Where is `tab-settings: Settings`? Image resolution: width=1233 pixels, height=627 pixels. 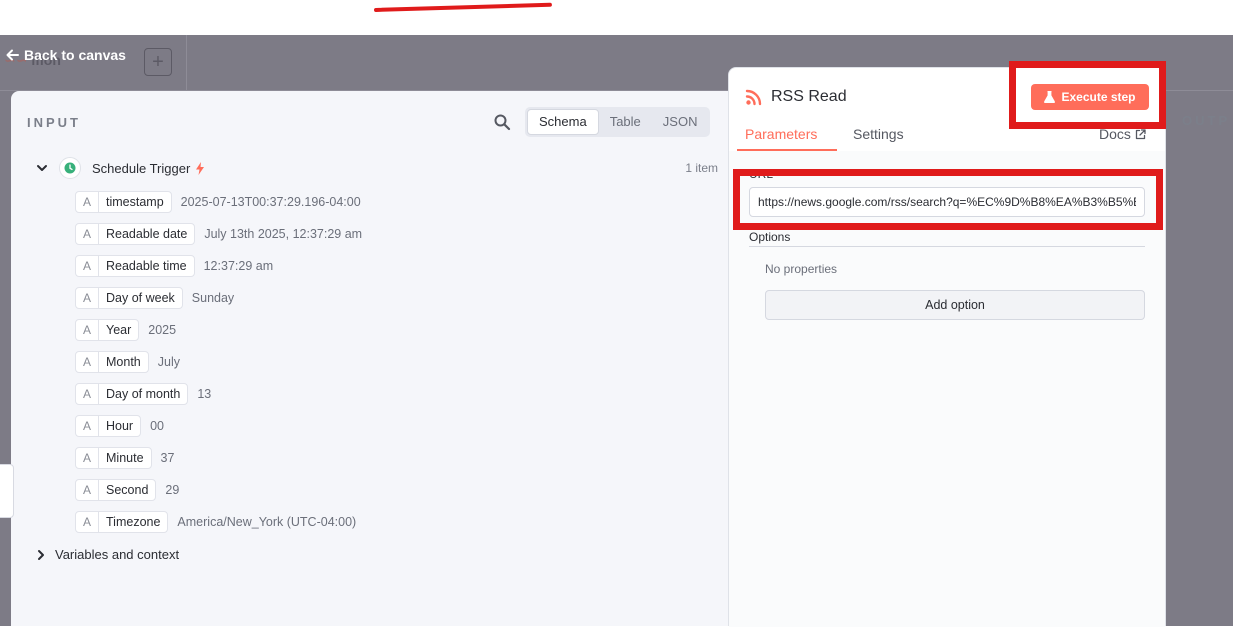
tab-settings: Settings is located at coordinates (878, 134).